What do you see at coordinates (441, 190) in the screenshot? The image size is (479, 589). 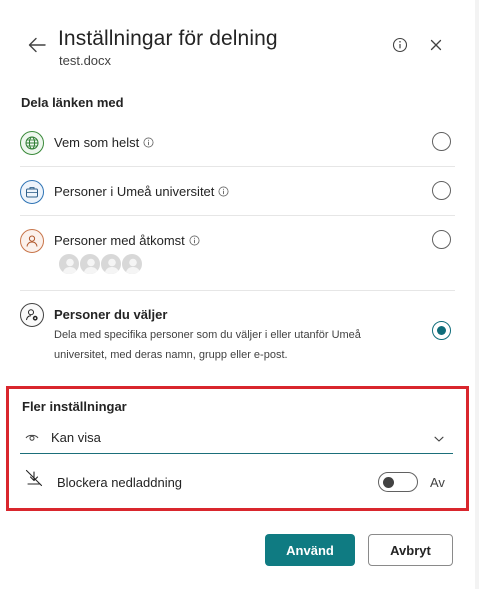 I see `radio-organization` at bounding box center [441, 190].